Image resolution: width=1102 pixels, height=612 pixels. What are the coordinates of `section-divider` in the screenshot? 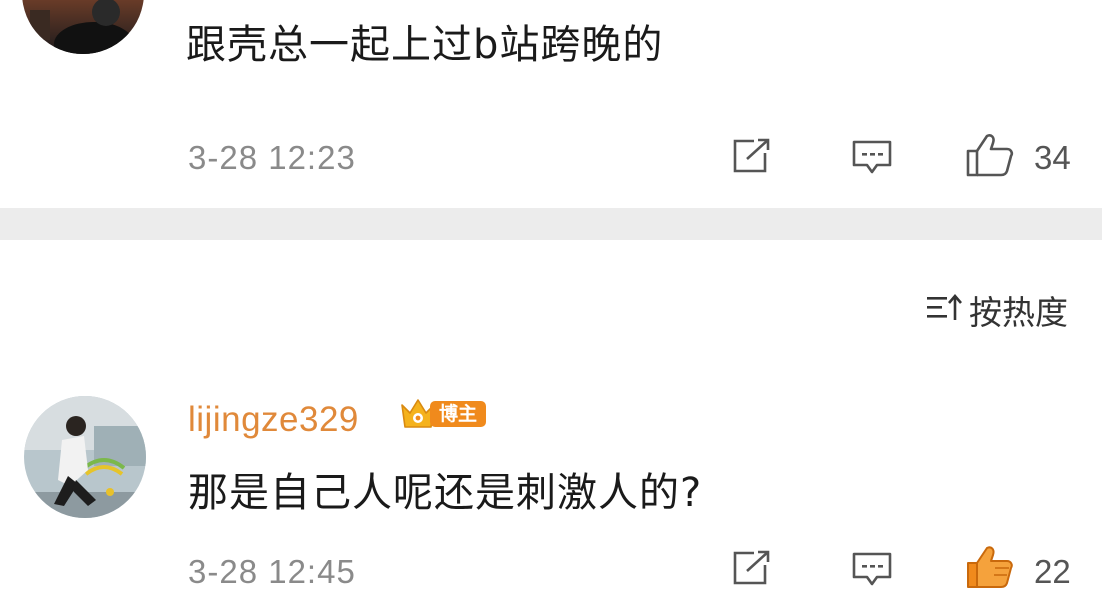 It's located at (551, 224).